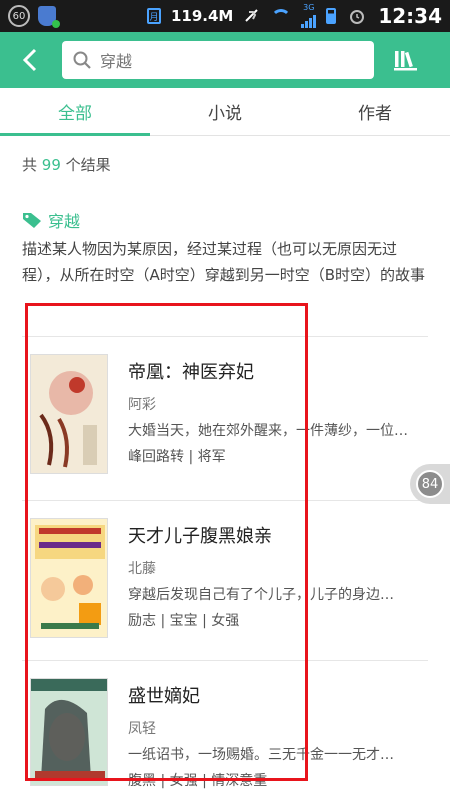 The image size is (450, 800). What do you see at coordinates (184, 621) in the screenshot?
I see `book-tags: 励志 | 宝宝 | 女强` at bounding box center [184, 621].